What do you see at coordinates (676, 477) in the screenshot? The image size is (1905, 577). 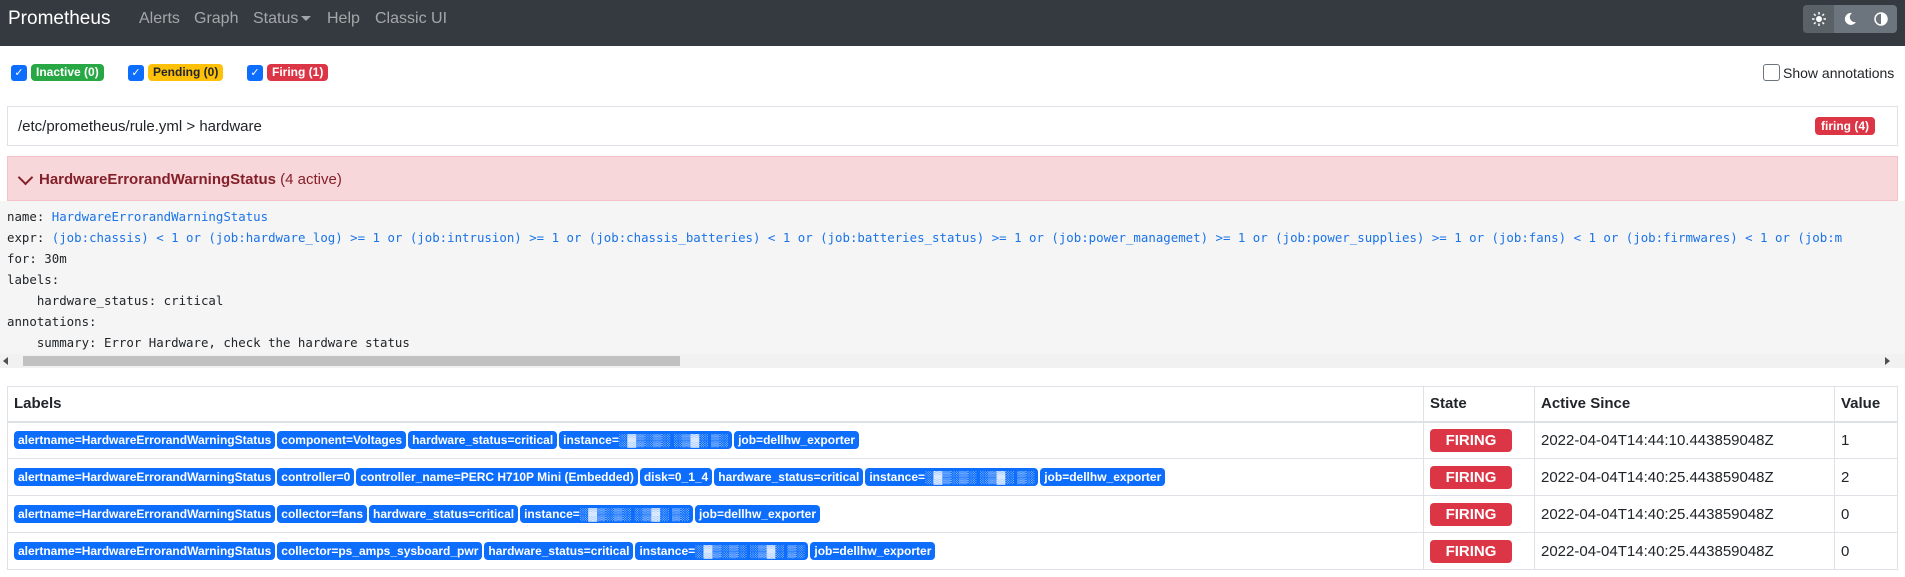 I see `label-badge: disk=0_1_4` at bounding box center [676, 477].